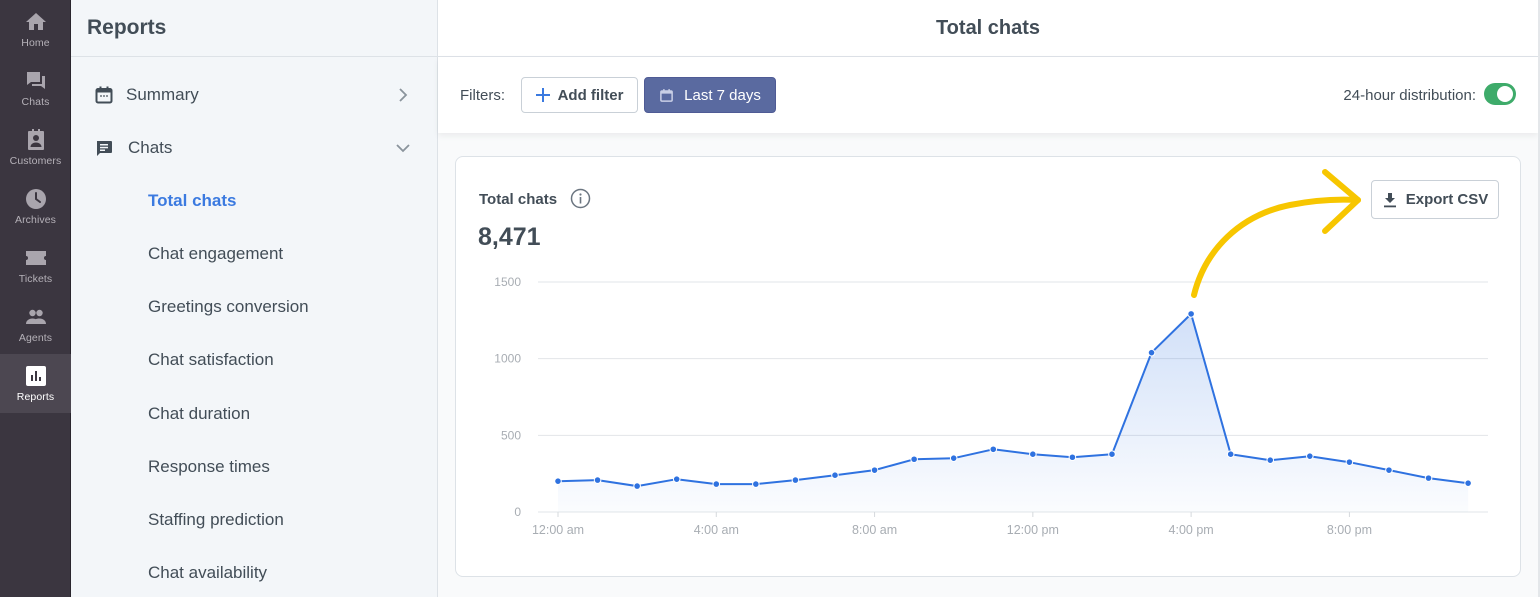 The height and width of the screenshot is (597, 1540). Describe the element at coordinates (162, 94) in the screenshot. I see `sidebar-item-label: Summary` at that location.